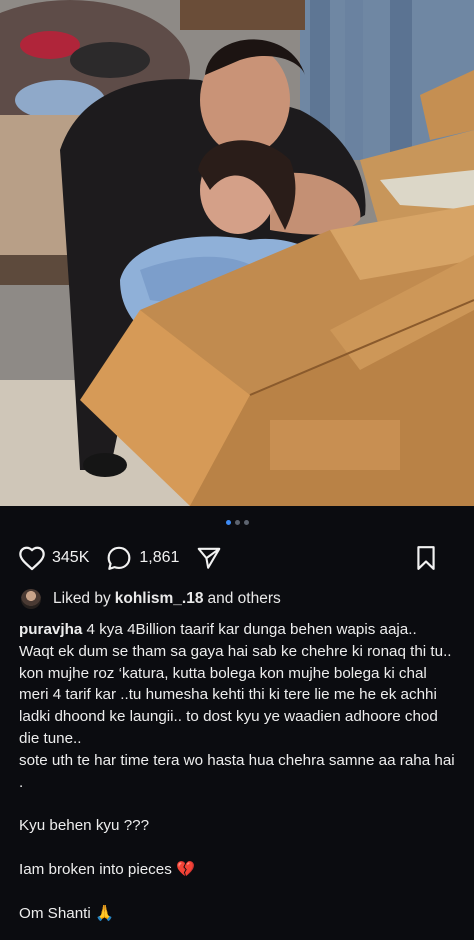  I want to click on avatar, so click(31, 599).